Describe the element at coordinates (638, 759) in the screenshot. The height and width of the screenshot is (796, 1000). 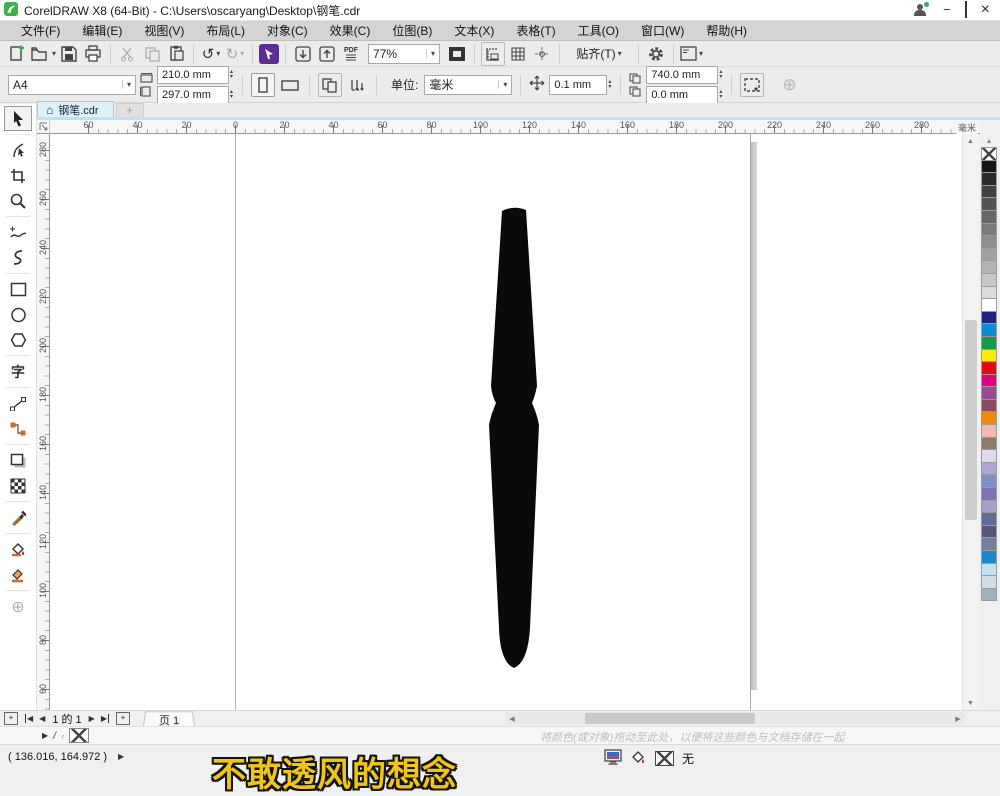
I see `fill-color-icon` at that location.